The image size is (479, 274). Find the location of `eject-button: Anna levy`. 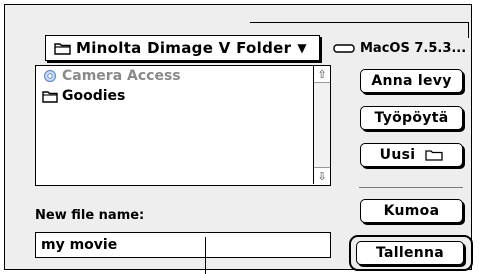

eject-button: Anna levy is located at coordinates (411, 81).